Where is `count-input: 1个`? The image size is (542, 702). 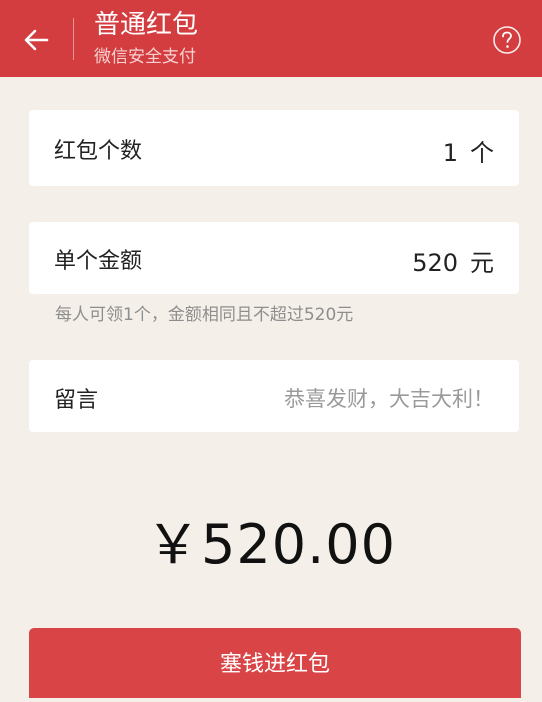
count-input: 1个 is located at coordinates (468, 150).